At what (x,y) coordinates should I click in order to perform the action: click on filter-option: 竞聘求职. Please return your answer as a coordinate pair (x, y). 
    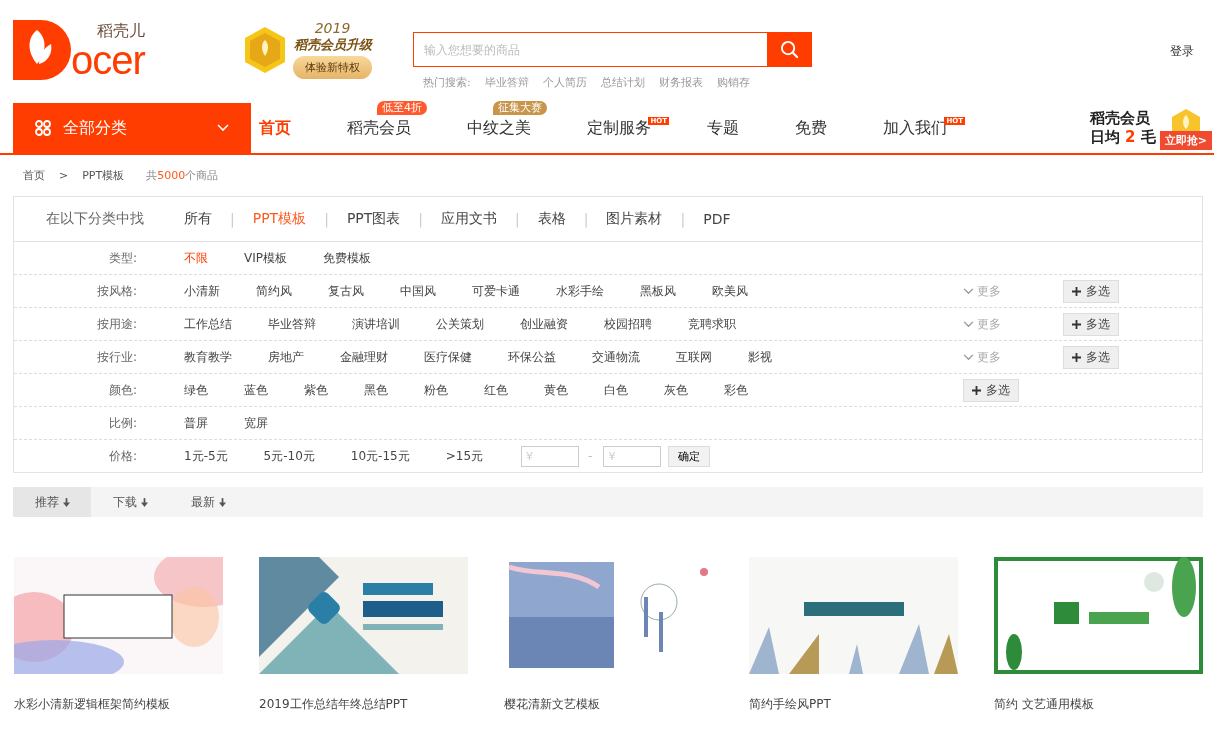
    Looking at the image, I should click on (712, 324).